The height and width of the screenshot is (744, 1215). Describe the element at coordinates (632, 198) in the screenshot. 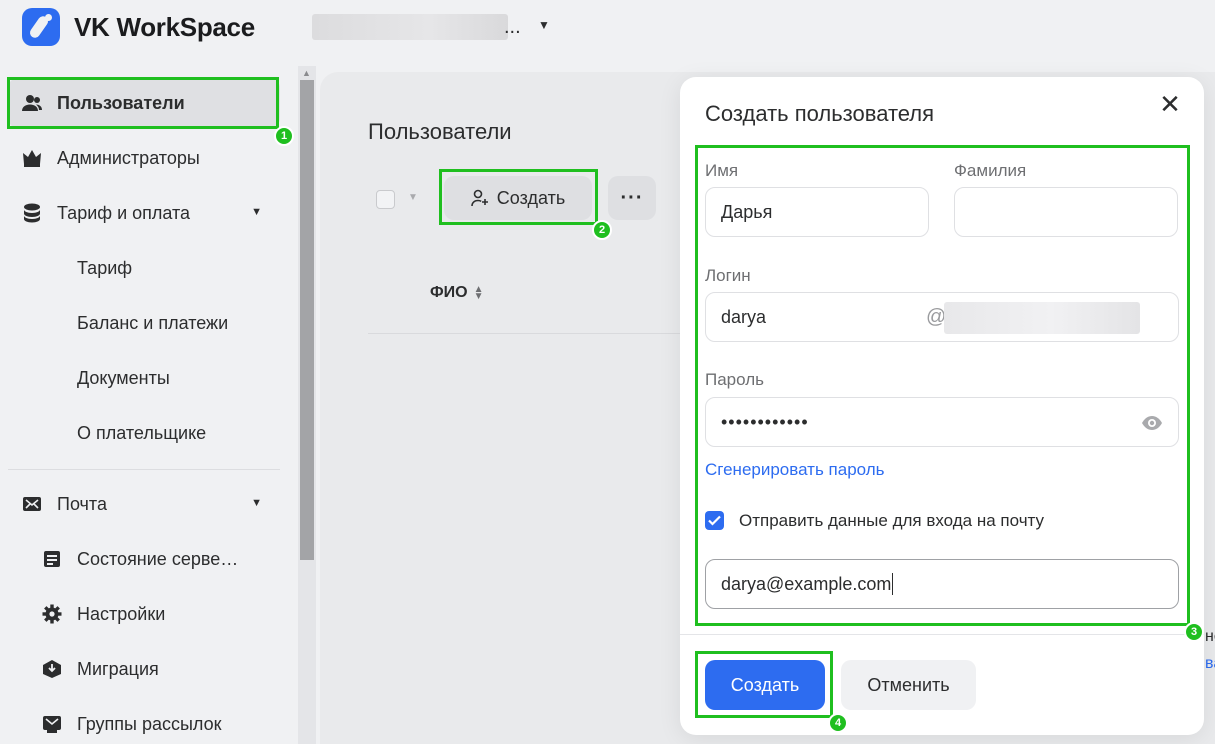

I see `more-actions-button: ···` at that location.